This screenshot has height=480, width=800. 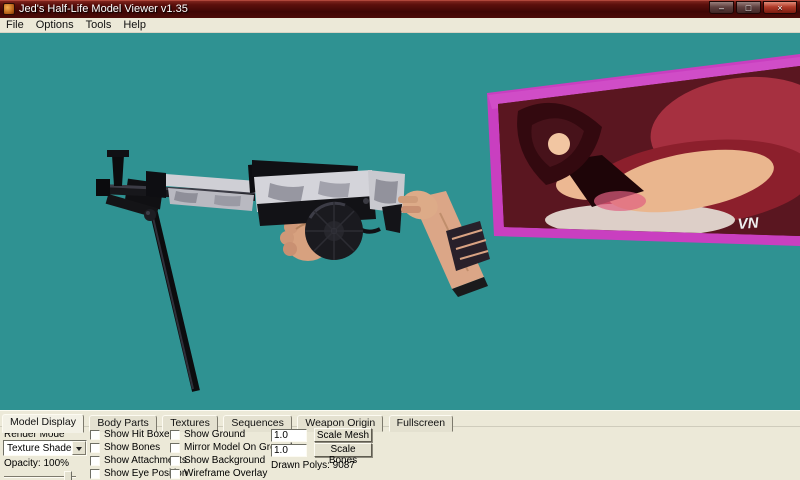 What do you see at coordinates (748, 7) in the screenshot?
I see `maximize-button: □` at bounding box center [748, 7].